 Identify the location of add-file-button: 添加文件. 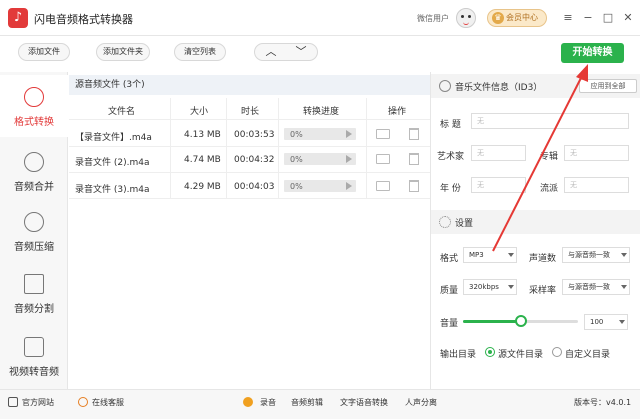
(44, 52).